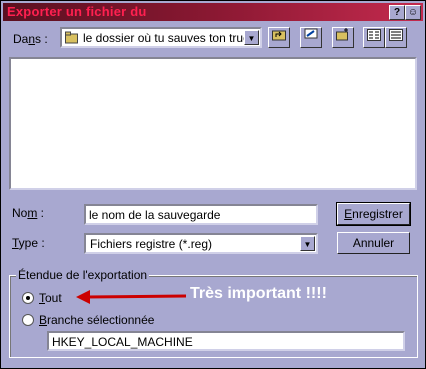 This screenshot has width=426, height=369. What do you see at coordinates (28, 298) in the screenshot?
I see `radio-all` at bounding box center [28, 298].